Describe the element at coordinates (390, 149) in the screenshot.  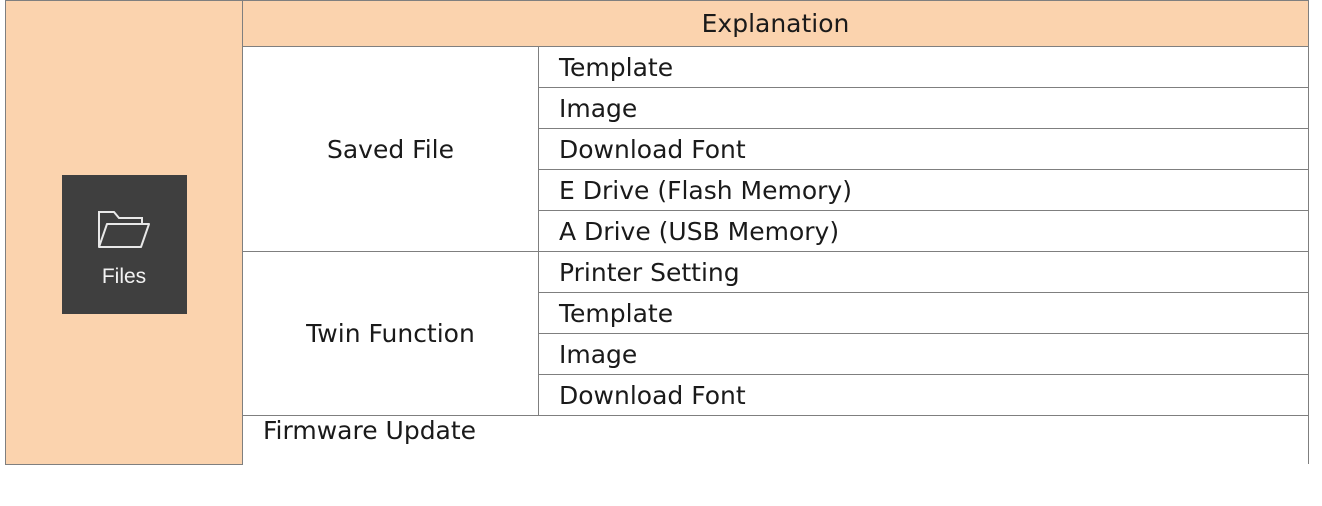
I see `category-saved-file: Saved File` at that location.